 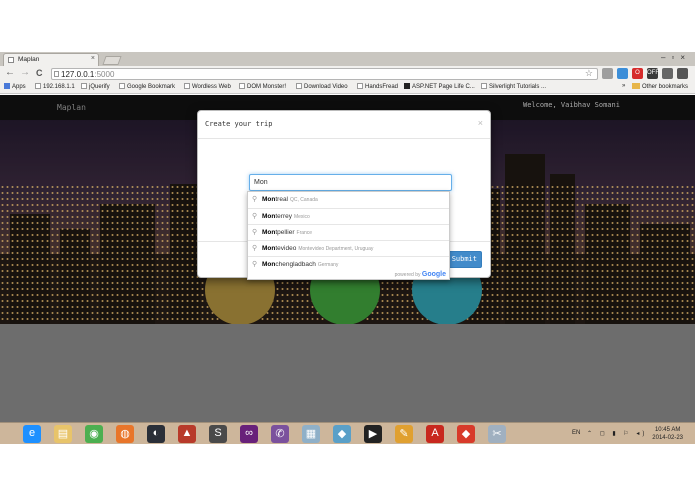 I want to click on aspnet-icon, so click(x=407, y=86).